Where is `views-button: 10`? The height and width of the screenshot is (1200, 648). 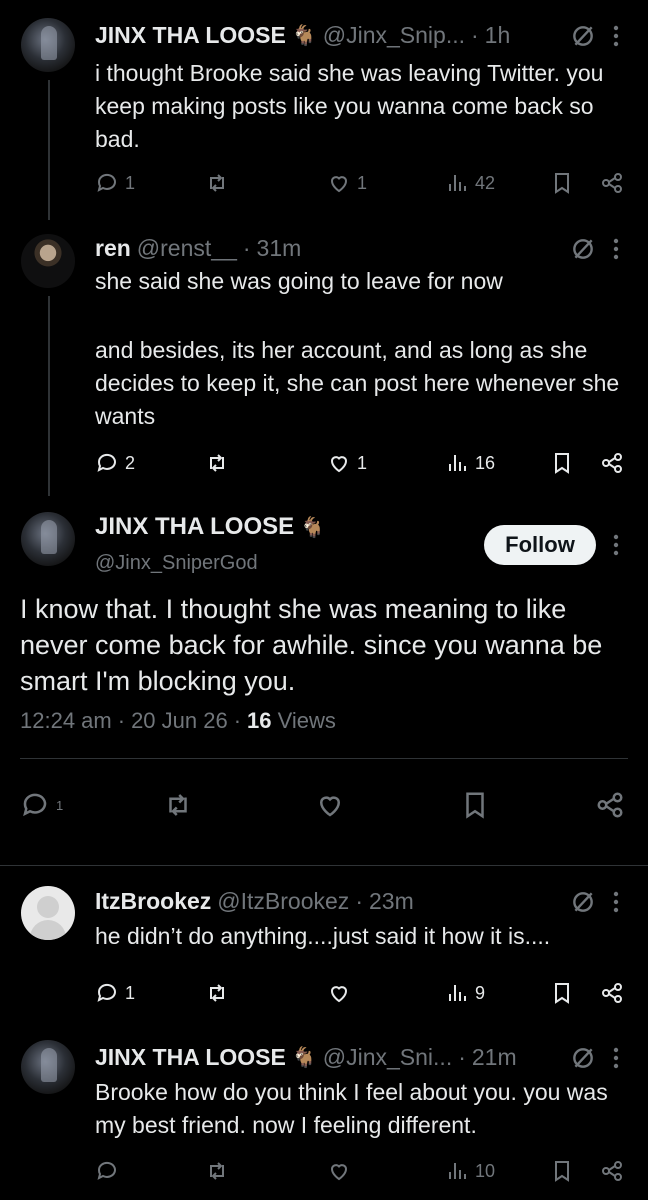 views-button: 10 is located at coordinates (470, 1171).